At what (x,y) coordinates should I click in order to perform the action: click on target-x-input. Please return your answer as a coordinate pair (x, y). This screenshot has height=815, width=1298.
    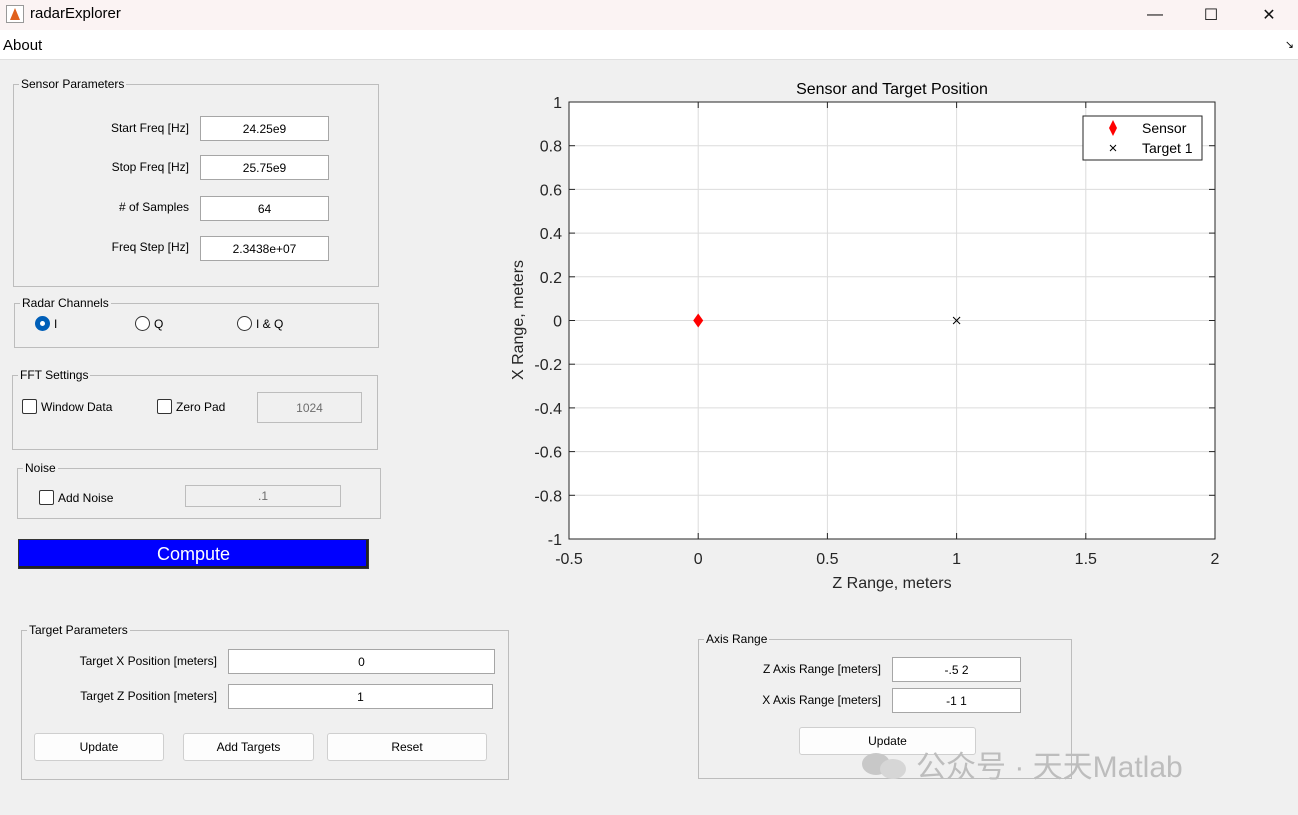
    Looking at the image, I should click on (361, 661).